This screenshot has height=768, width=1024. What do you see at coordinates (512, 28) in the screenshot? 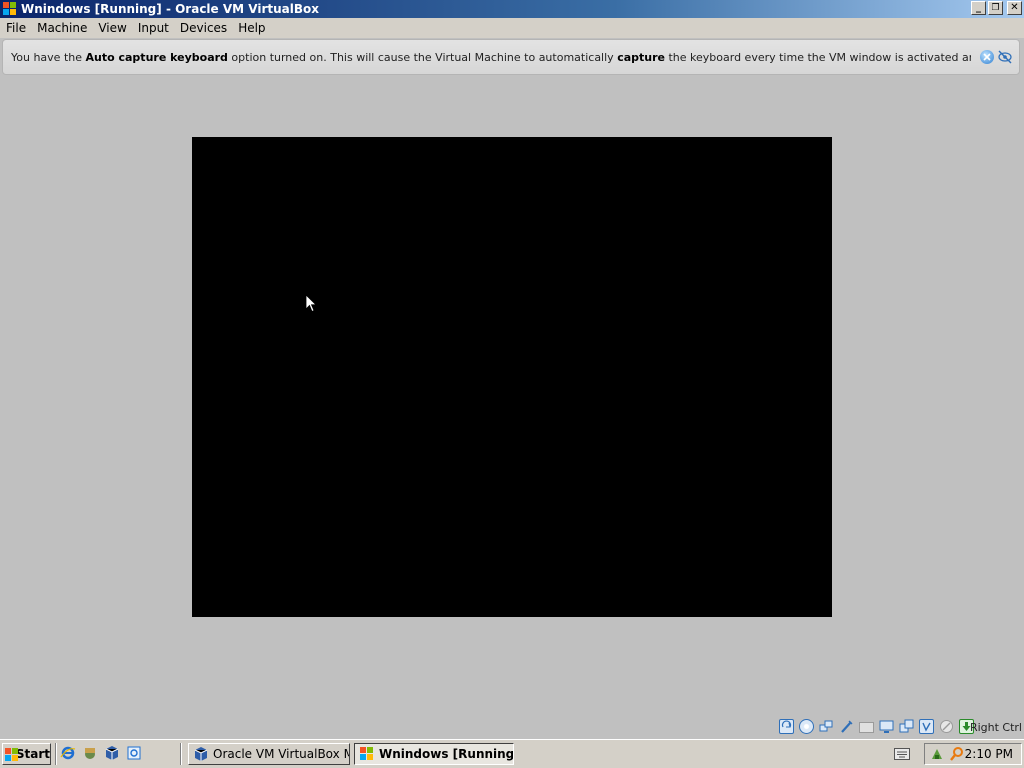
I see `menu-bar: File Machine View Input Devices Help` at bounding box center [512, 28].